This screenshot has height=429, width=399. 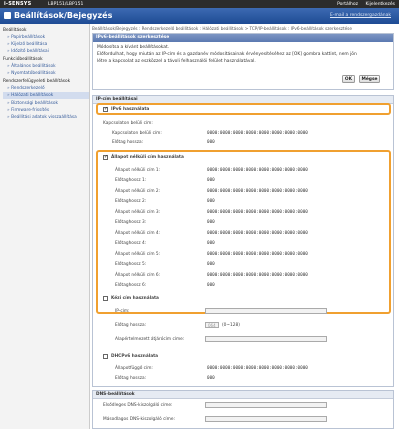 I want to click on dhcpv6-prefix-value: 000, so click(x=211, y=378).